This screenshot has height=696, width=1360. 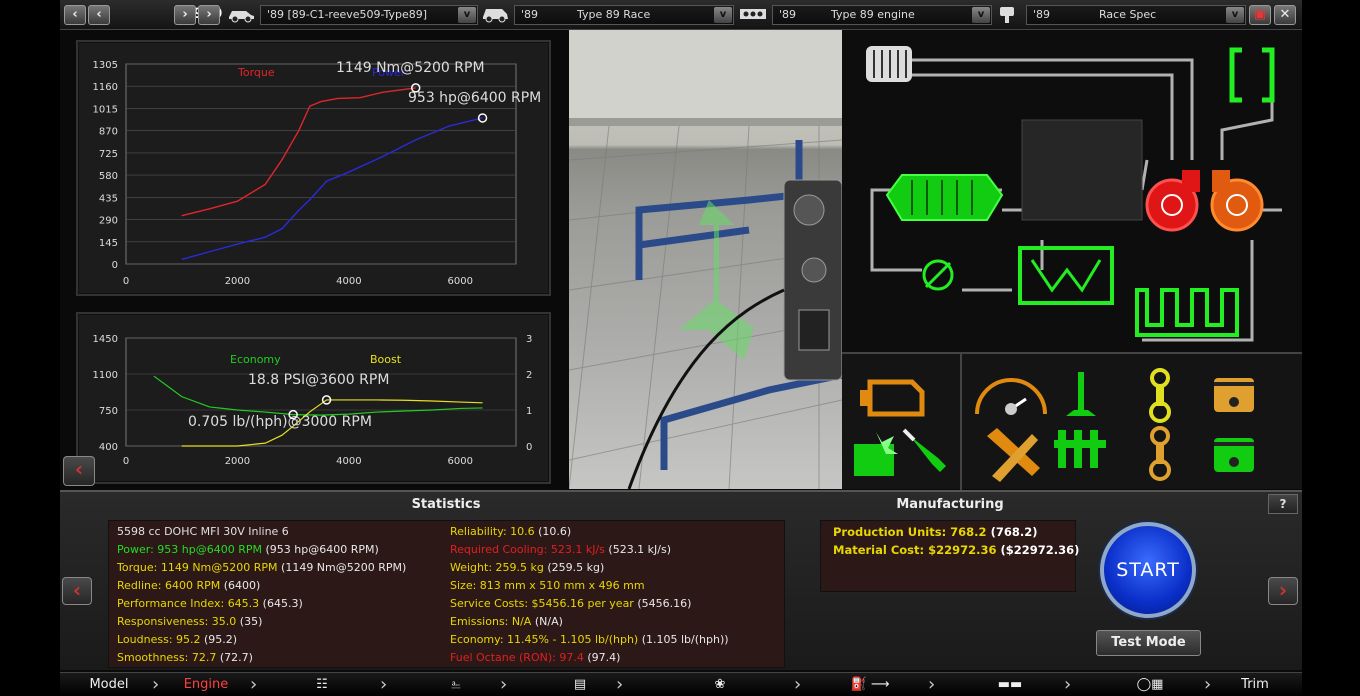 I want to click on car-body-icon, so click(x=495, y=15).